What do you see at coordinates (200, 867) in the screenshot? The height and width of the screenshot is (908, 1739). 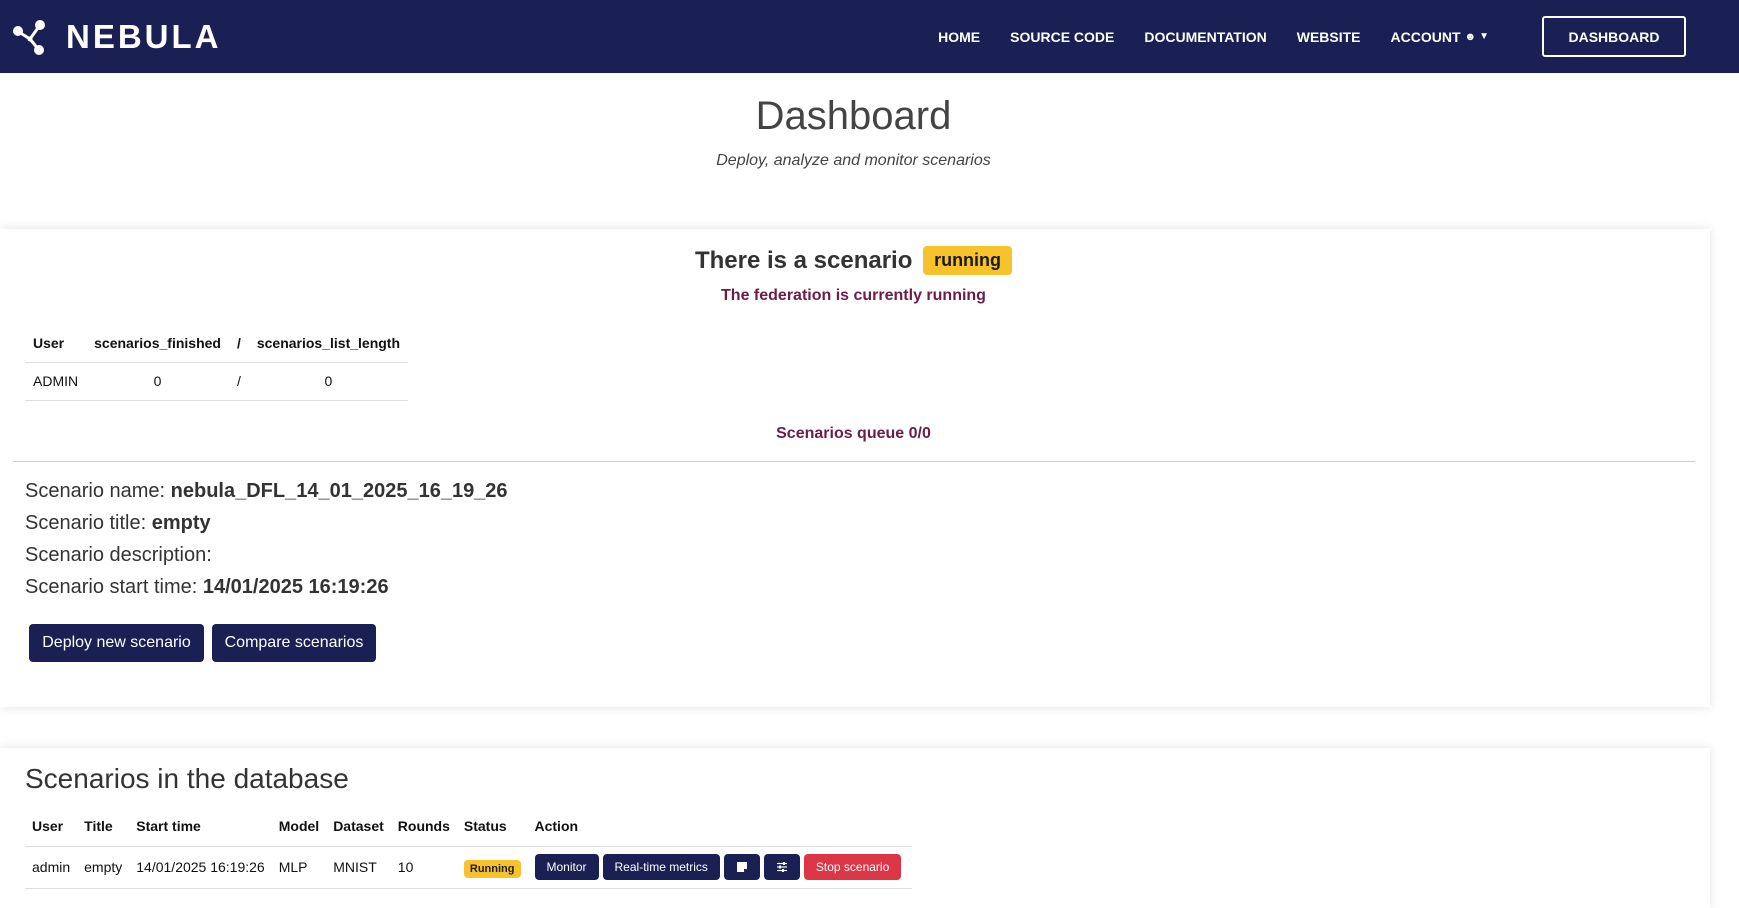 I see `cell-start-time: 14/01/2025 16:19:26` at bounding box center [200, 867].